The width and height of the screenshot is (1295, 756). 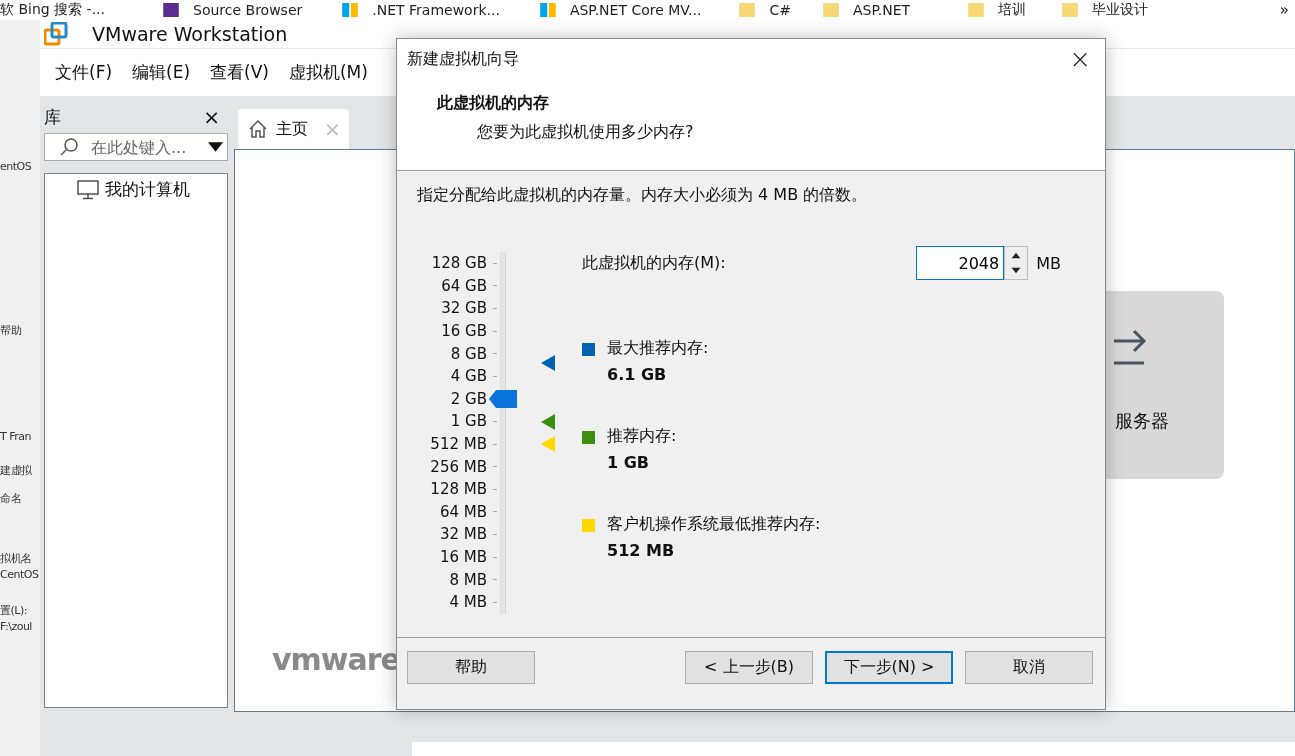 What do you see at coordinates (171, 10) in the screenshot?
I see `net-badge-icon` at bounding box center [171, 10].